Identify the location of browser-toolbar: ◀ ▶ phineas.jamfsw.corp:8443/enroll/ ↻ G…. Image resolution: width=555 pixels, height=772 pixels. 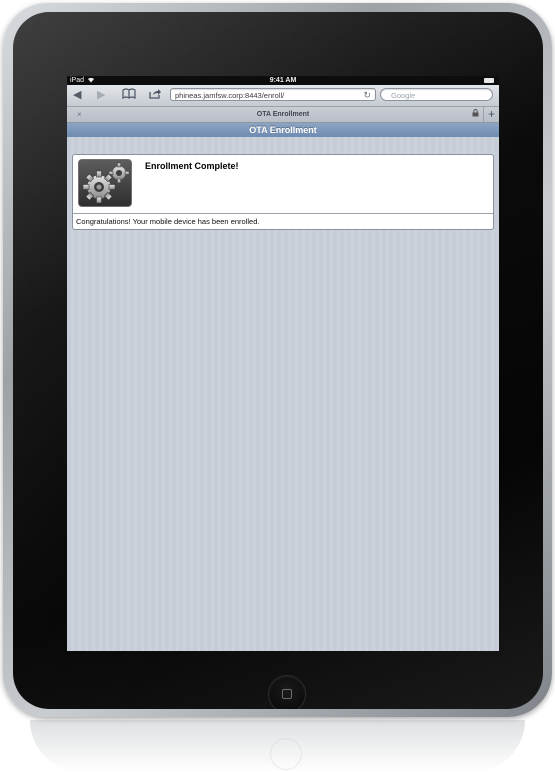
(283, 96).